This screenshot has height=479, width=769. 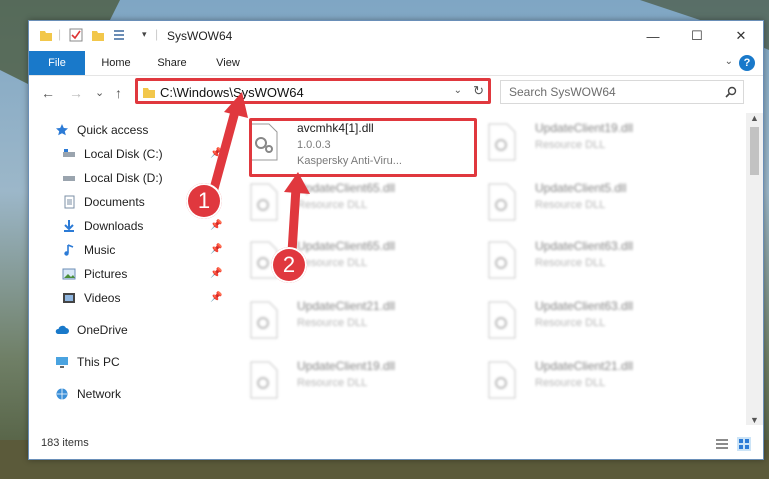 I want to click on sidebar-item-label: Pictures, so click(x=106, y=274).